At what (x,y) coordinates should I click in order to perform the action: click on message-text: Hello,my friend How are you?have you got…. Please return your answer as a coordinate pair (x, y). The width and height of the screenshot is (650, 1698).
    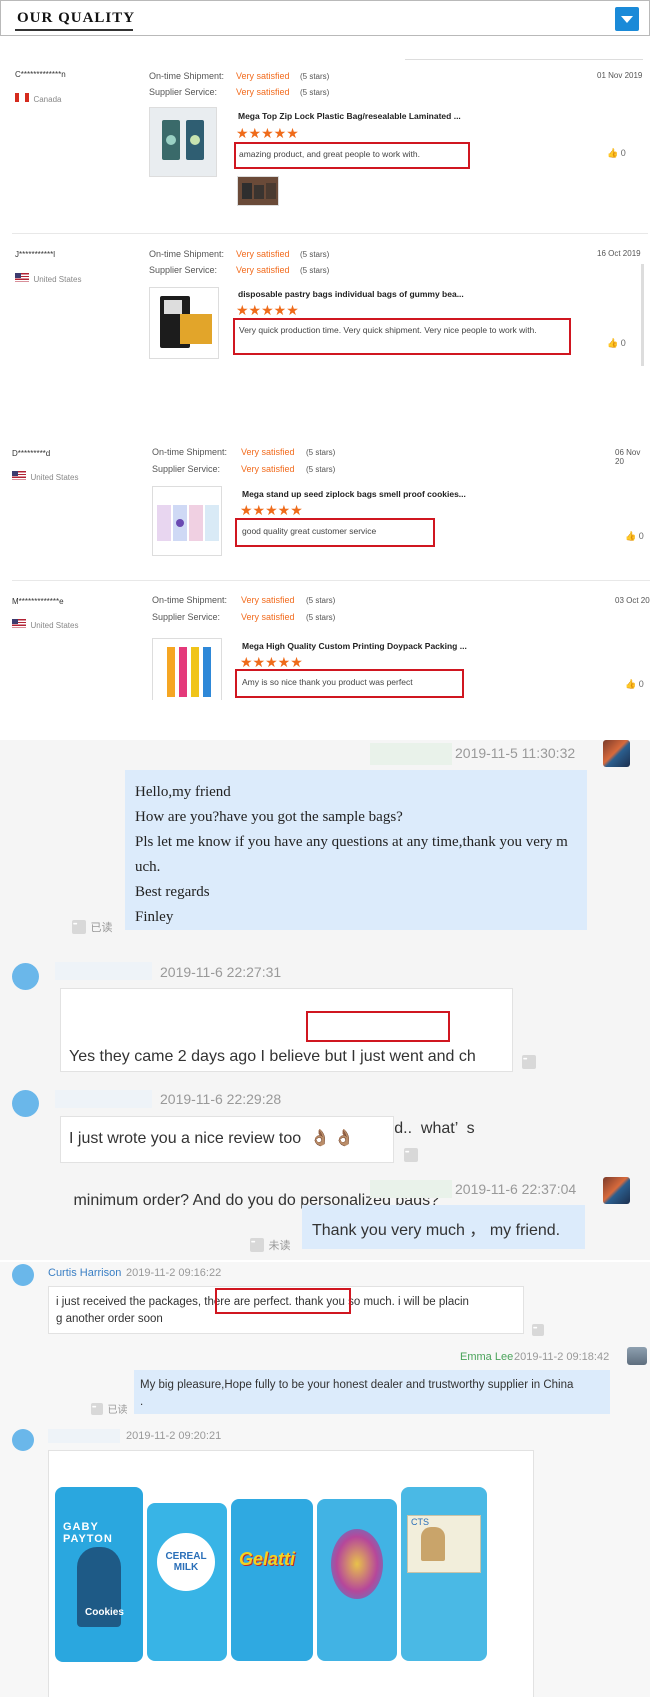
    Looking at the image, I should click on (351, 854).